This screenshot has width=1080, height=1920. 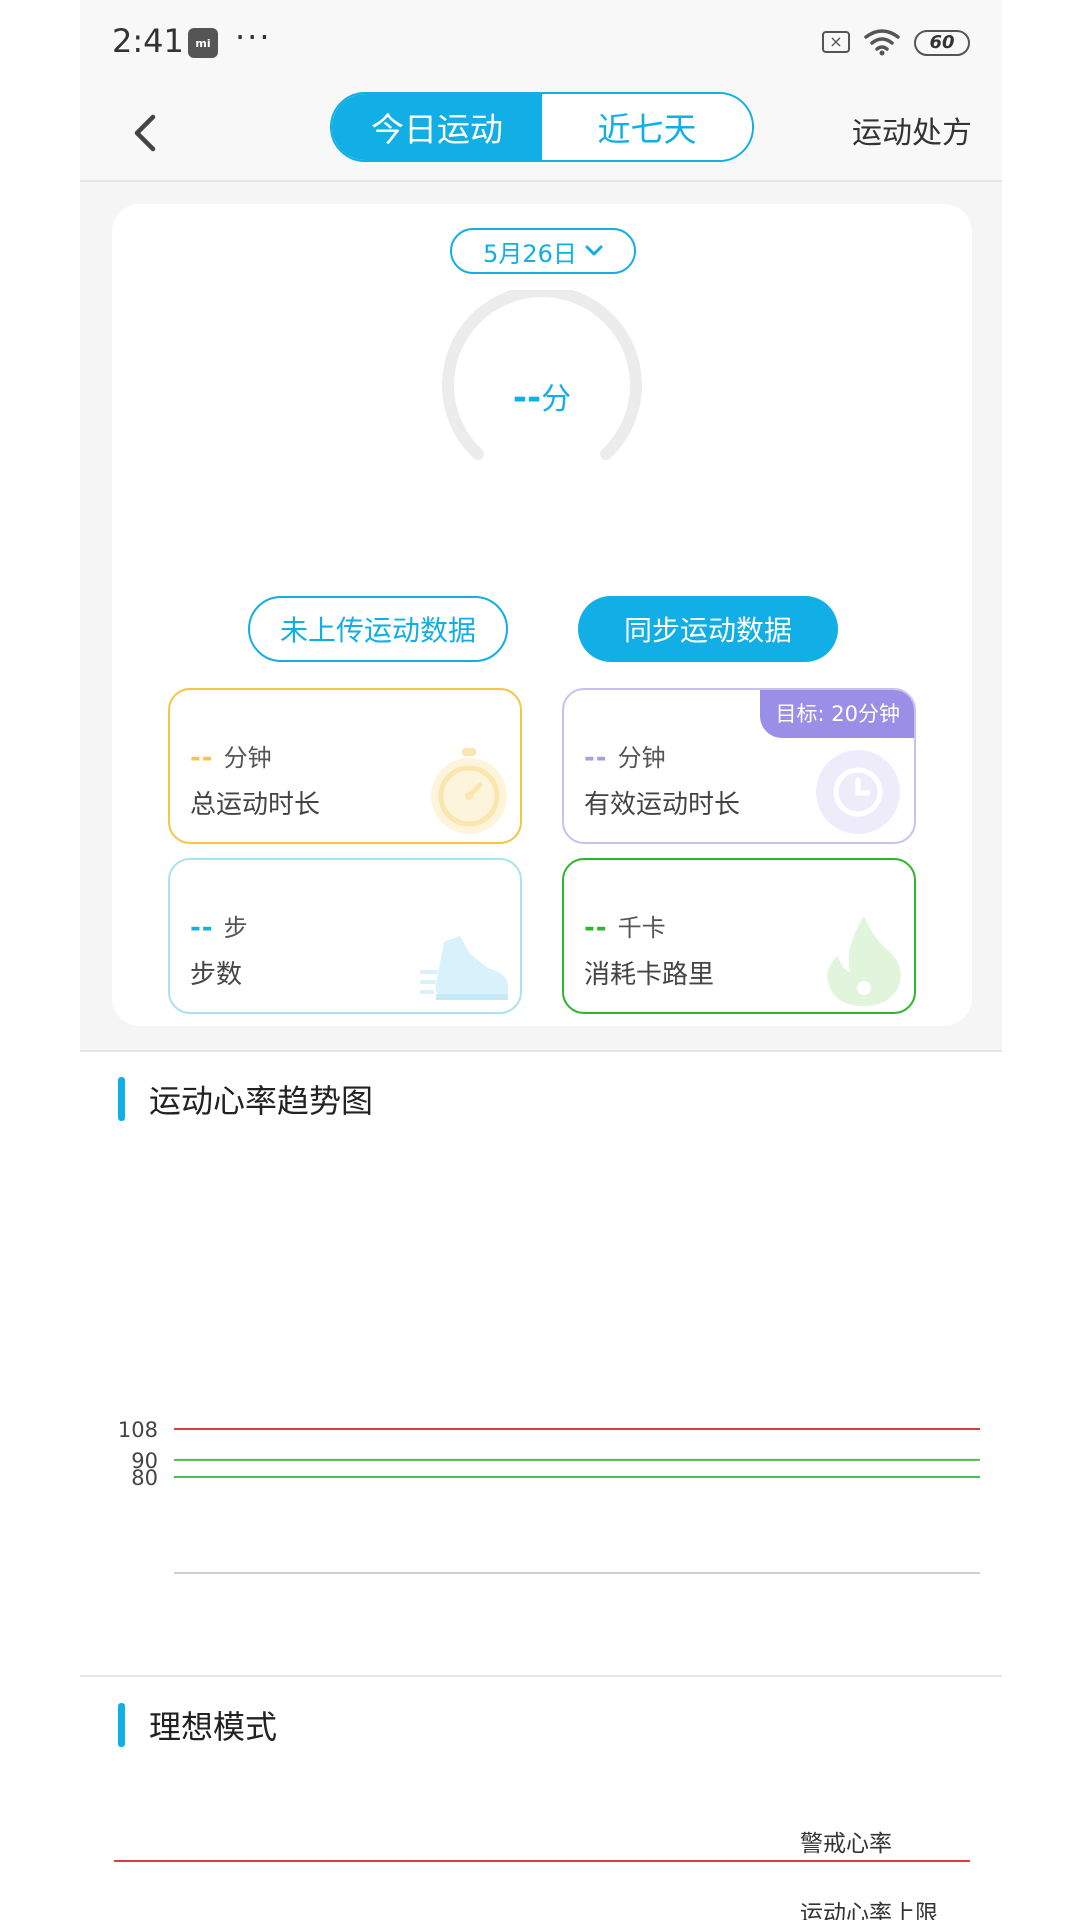 What do you see at coordinates (864, 961) in the screenshot?
I see `flame-icon` at bounding box center [864, 961].